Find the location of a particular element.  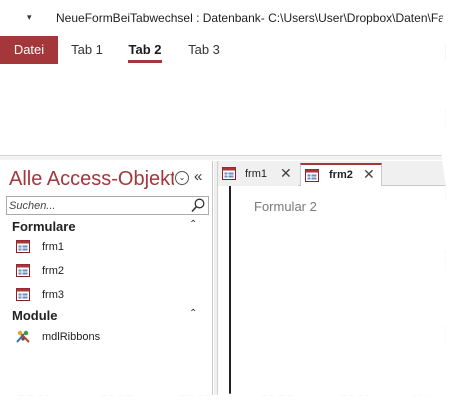

nav-group-label: Formulare is located at coordinates (44, 226).